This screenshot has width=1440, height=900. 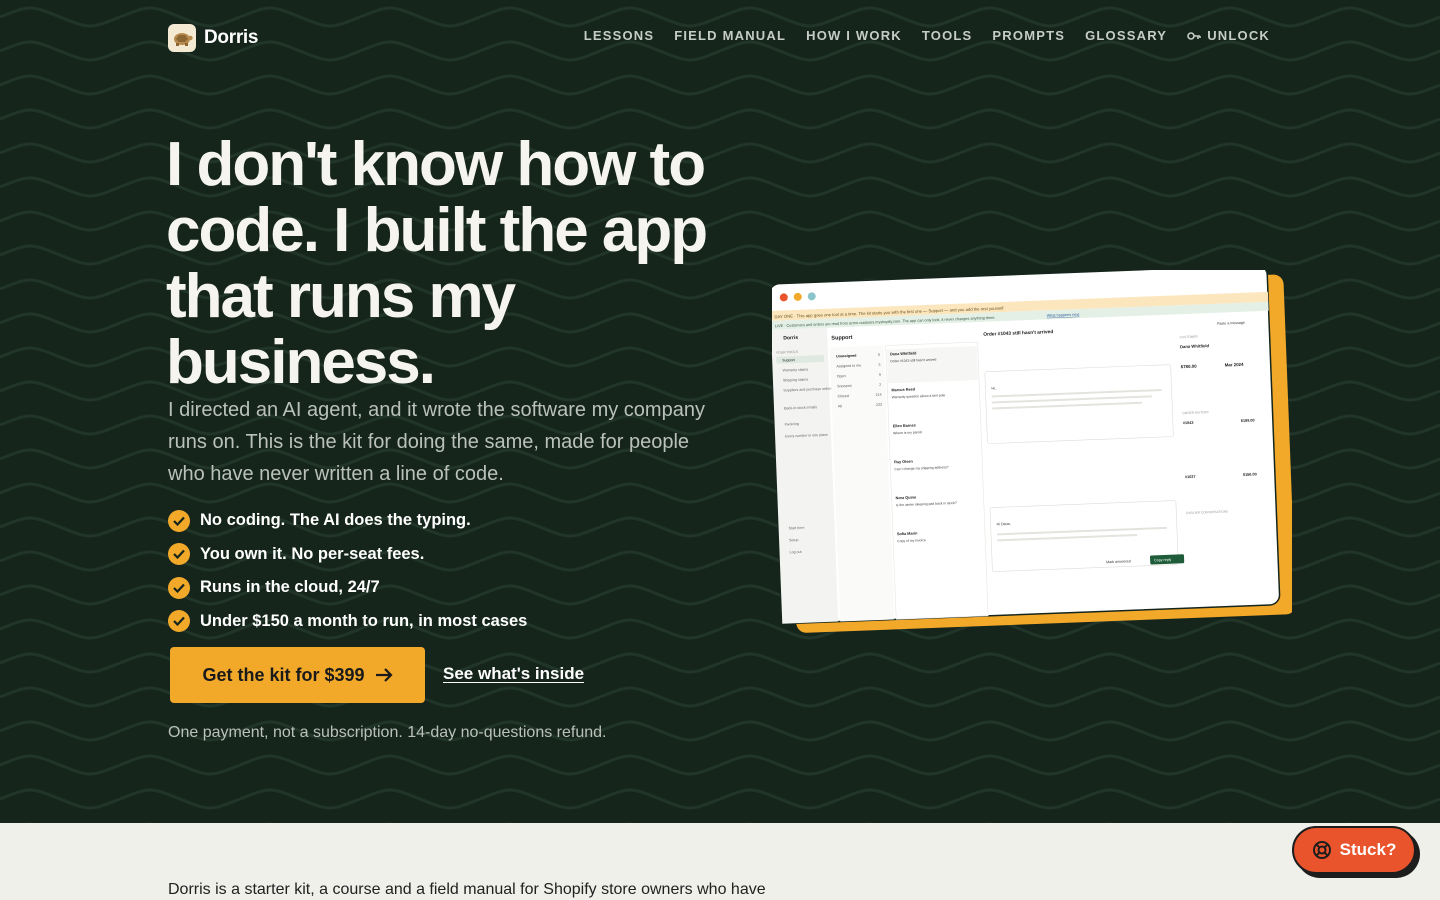 I want to click on buy-kit-button: Get the kit for $399, so click(x=297, y=675).